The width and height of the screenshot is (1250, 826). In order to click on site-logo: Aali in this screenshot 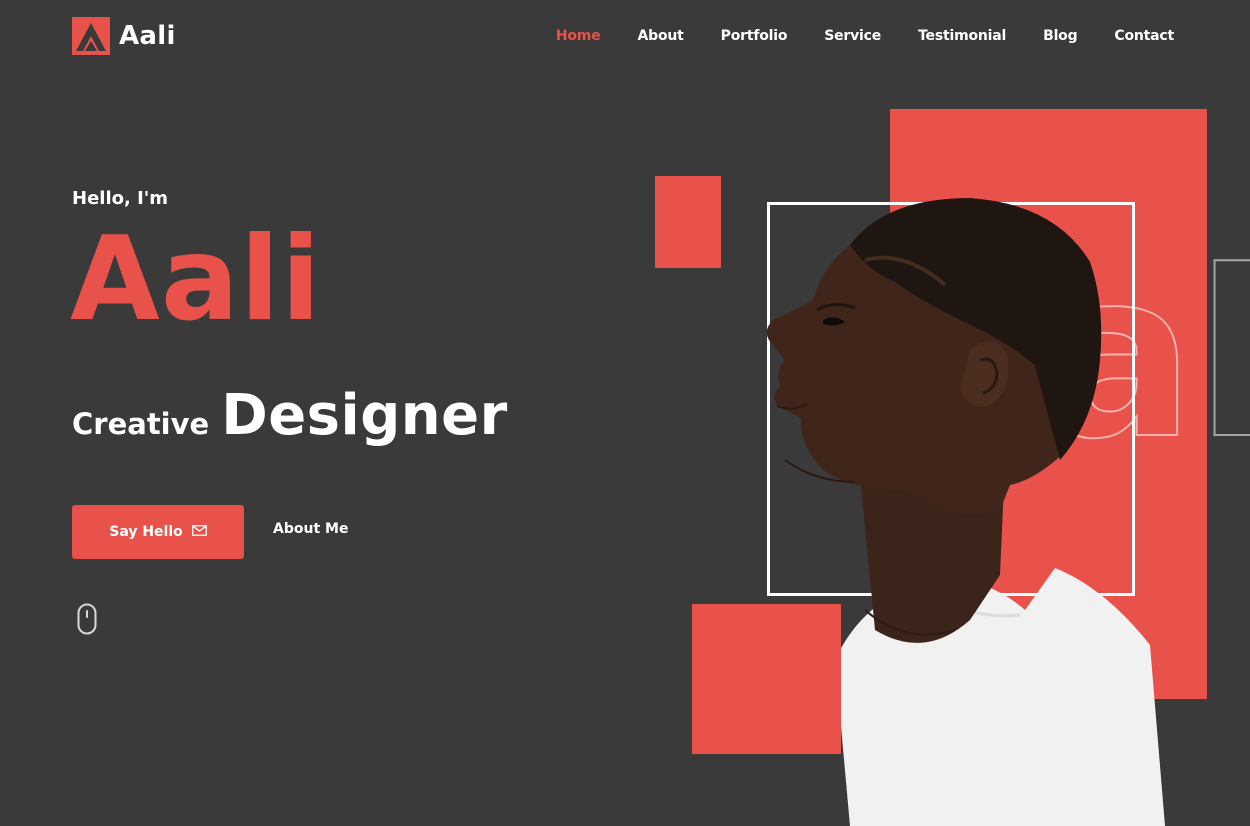, I will do `click(124, 36)`.